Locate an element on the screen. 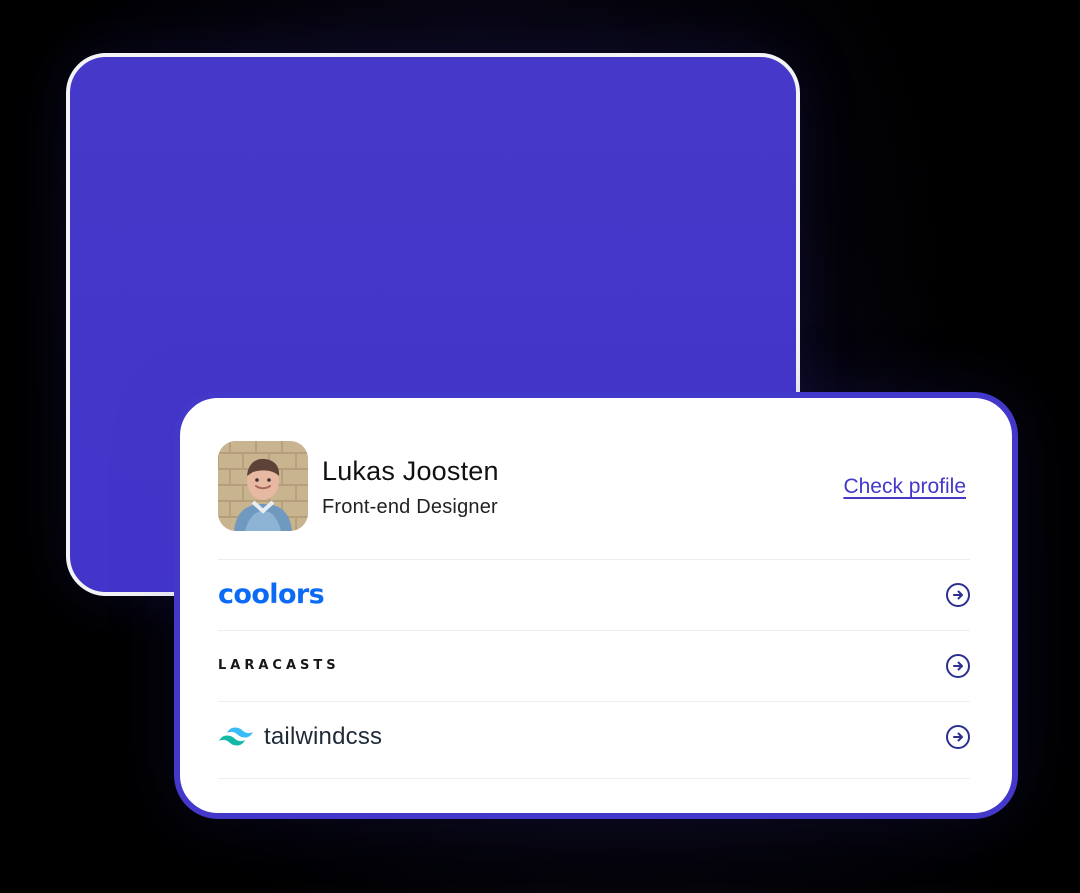 Image resolution: width=1080 pixels, height=893 pixels. tailwindcss-logo: tailwindcss is located at coordinates (300, 737).